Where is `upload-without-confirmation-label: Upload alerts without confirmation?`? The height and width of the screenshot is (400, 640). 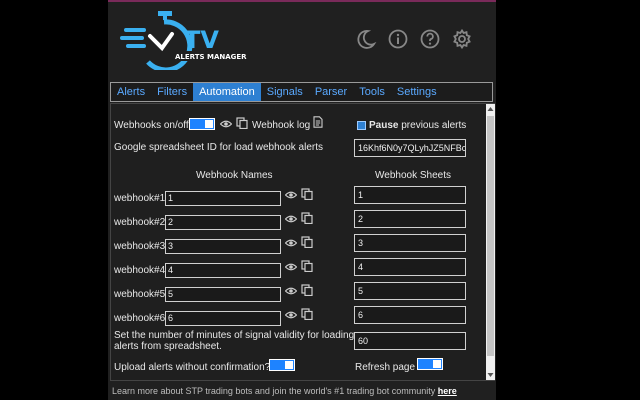 upload-without-confirmation-label: Upload alerts without confirmation? is located at coordinates (192, 367).